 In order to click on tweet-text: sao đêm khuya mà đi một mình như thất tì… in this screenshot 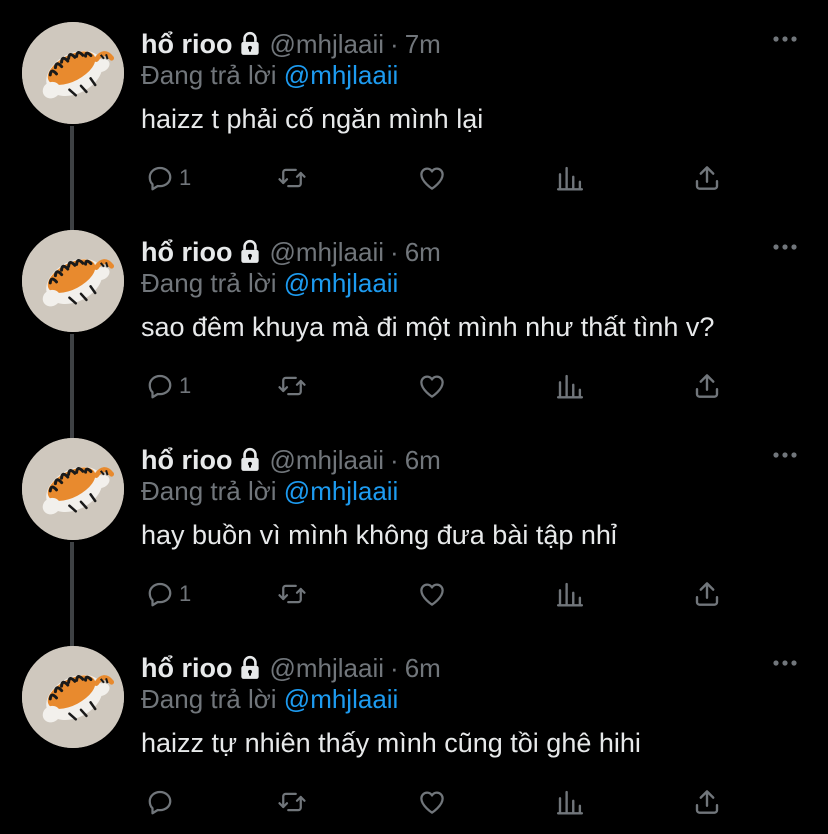, I will do `click(428, 327)`.